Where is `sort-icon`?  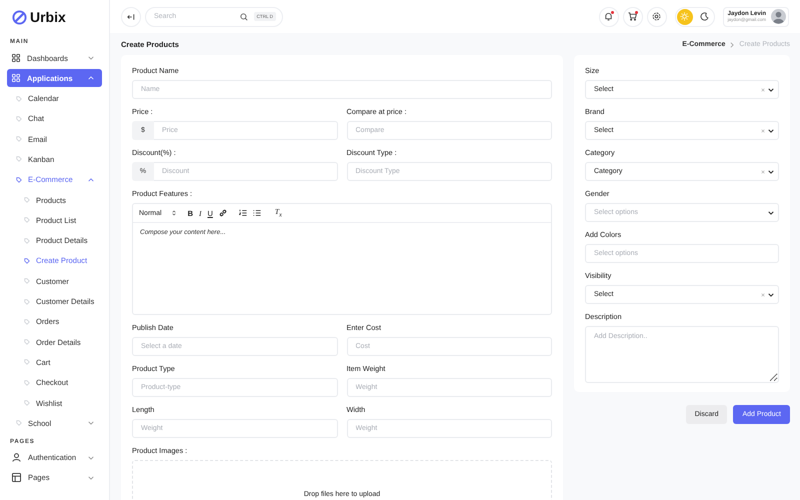
sort-icon is located at coordinates (174, 213).